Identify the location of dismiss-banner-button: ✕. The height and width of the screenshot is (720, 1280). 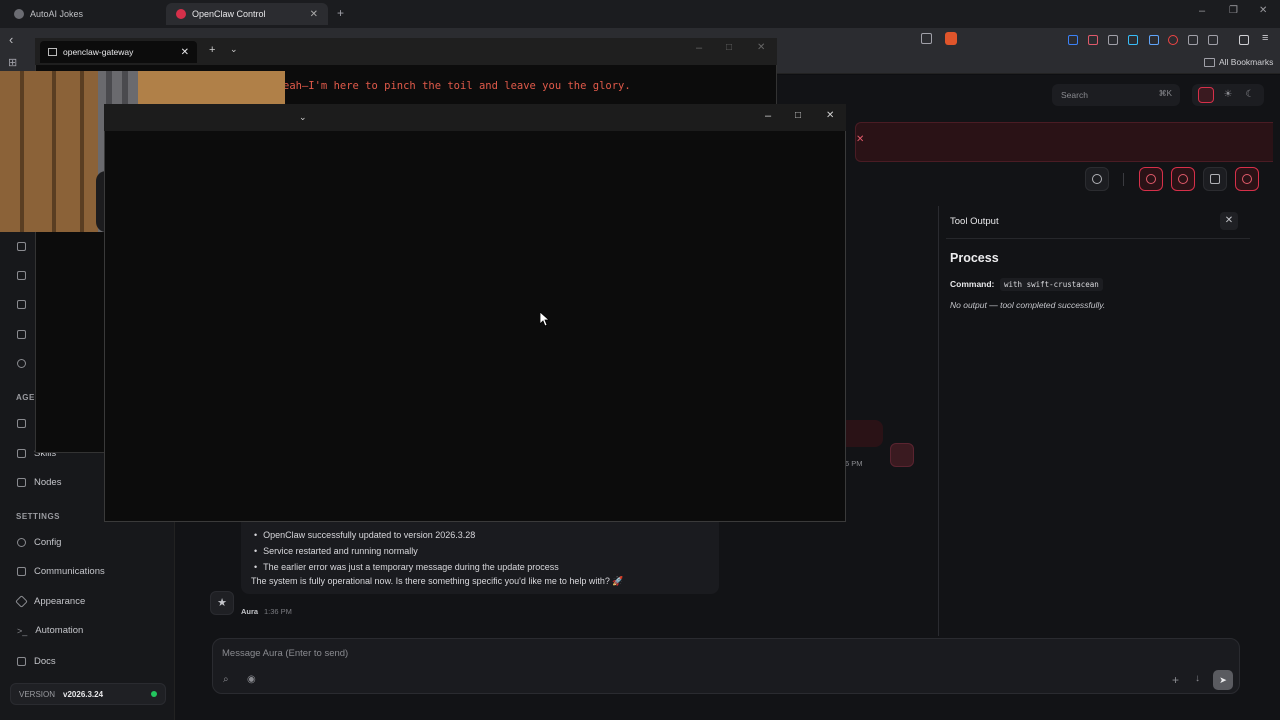
(860, 139).